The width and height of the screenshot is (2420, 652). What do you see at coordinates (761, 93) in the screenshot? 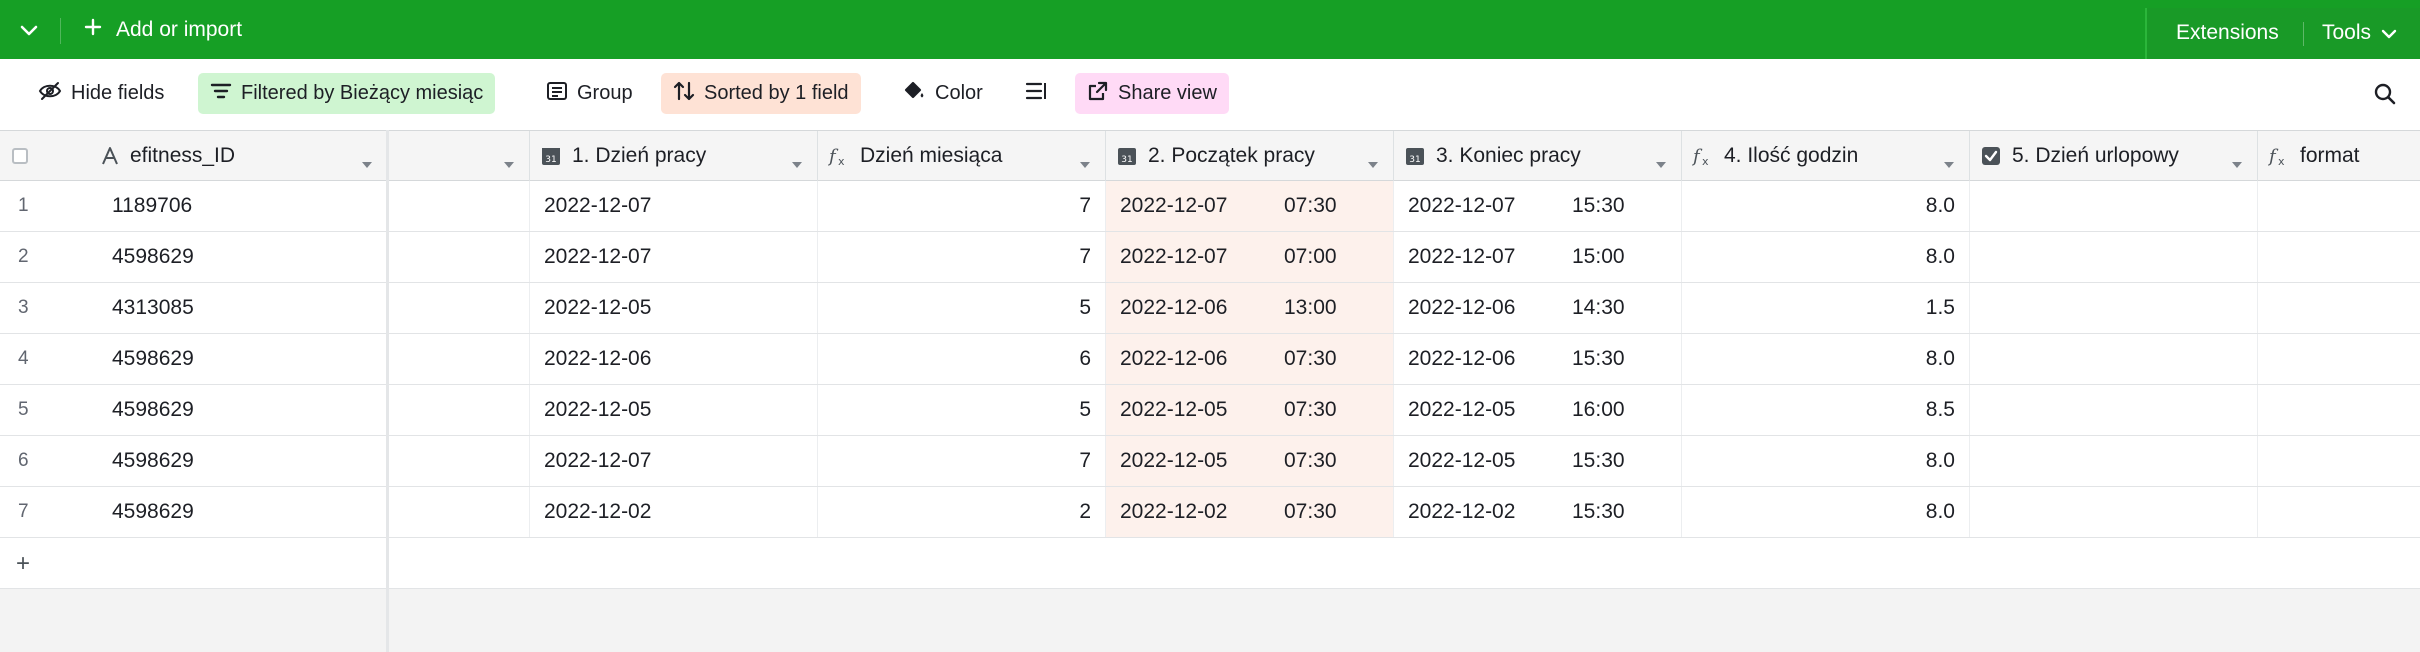
I see `sort-button: Sorted by 1 field` at bounding box center [761, 93].